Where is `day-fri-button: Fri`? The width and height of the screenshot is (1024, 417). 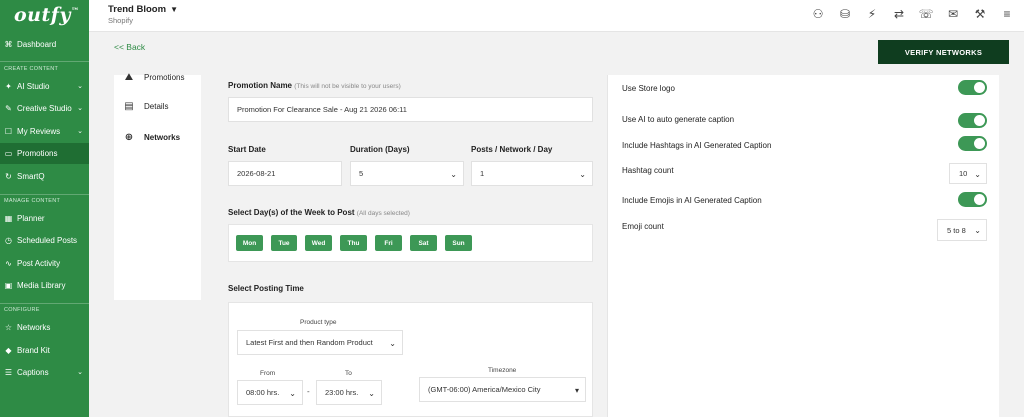 day-fri-button: Fri is located at coordinates (388, 243).